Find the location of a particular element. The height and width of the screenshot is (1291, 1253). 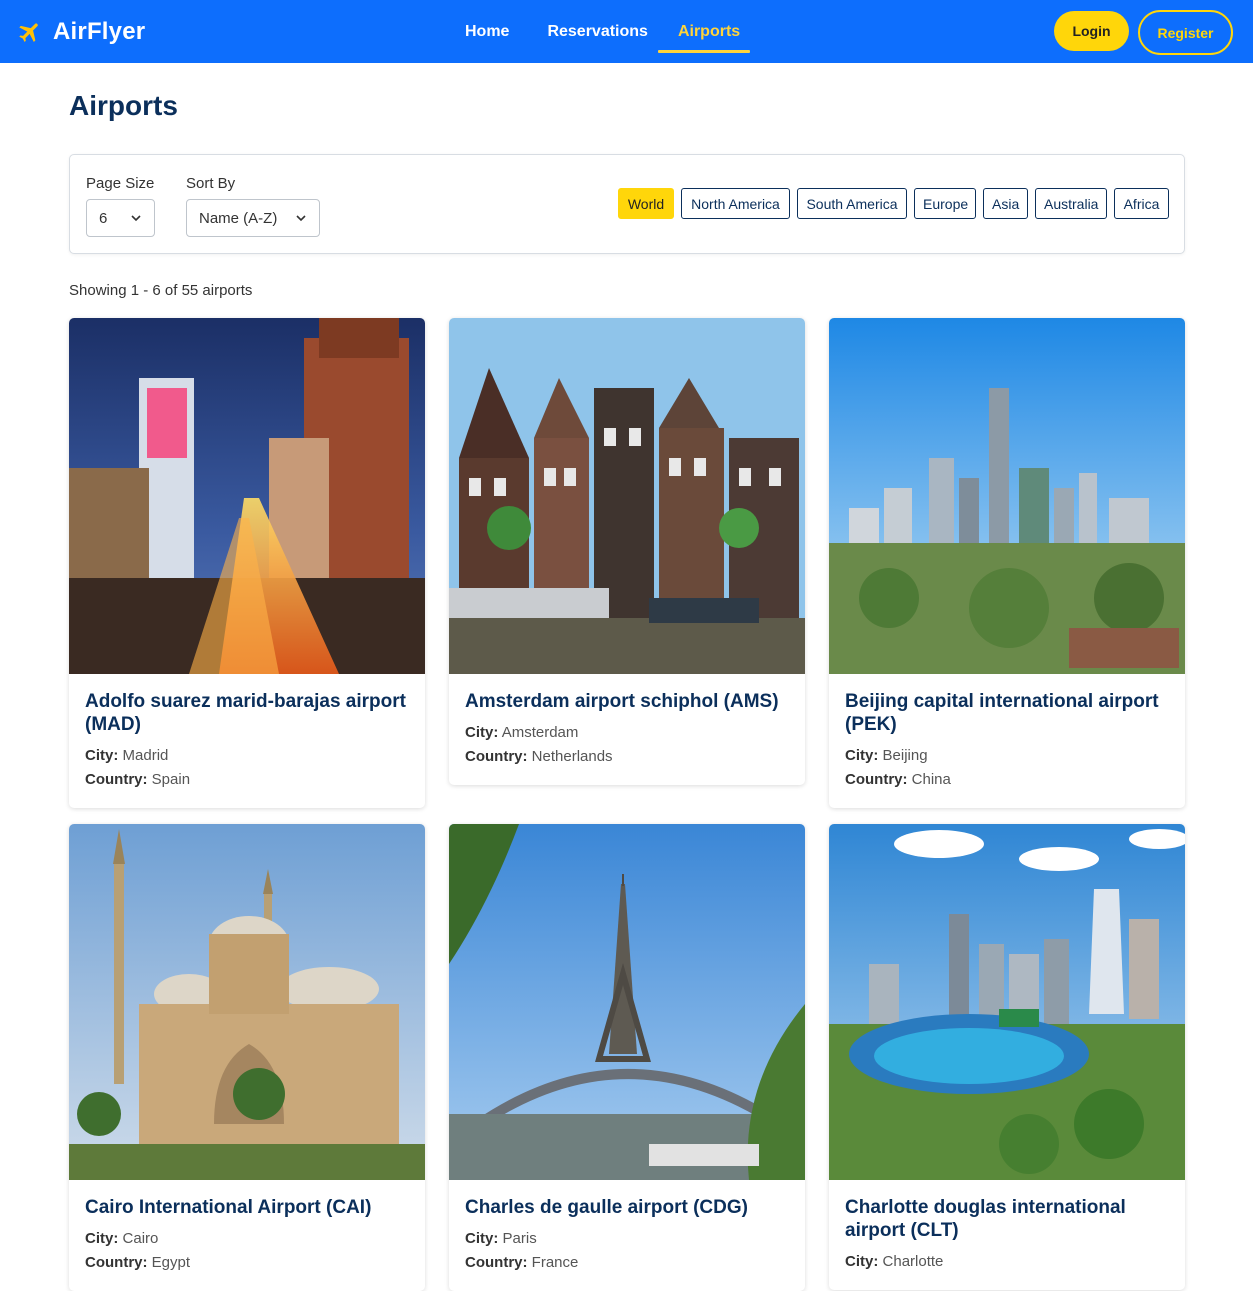

airport-country: Country: France is located at coordinates (627, 1263).